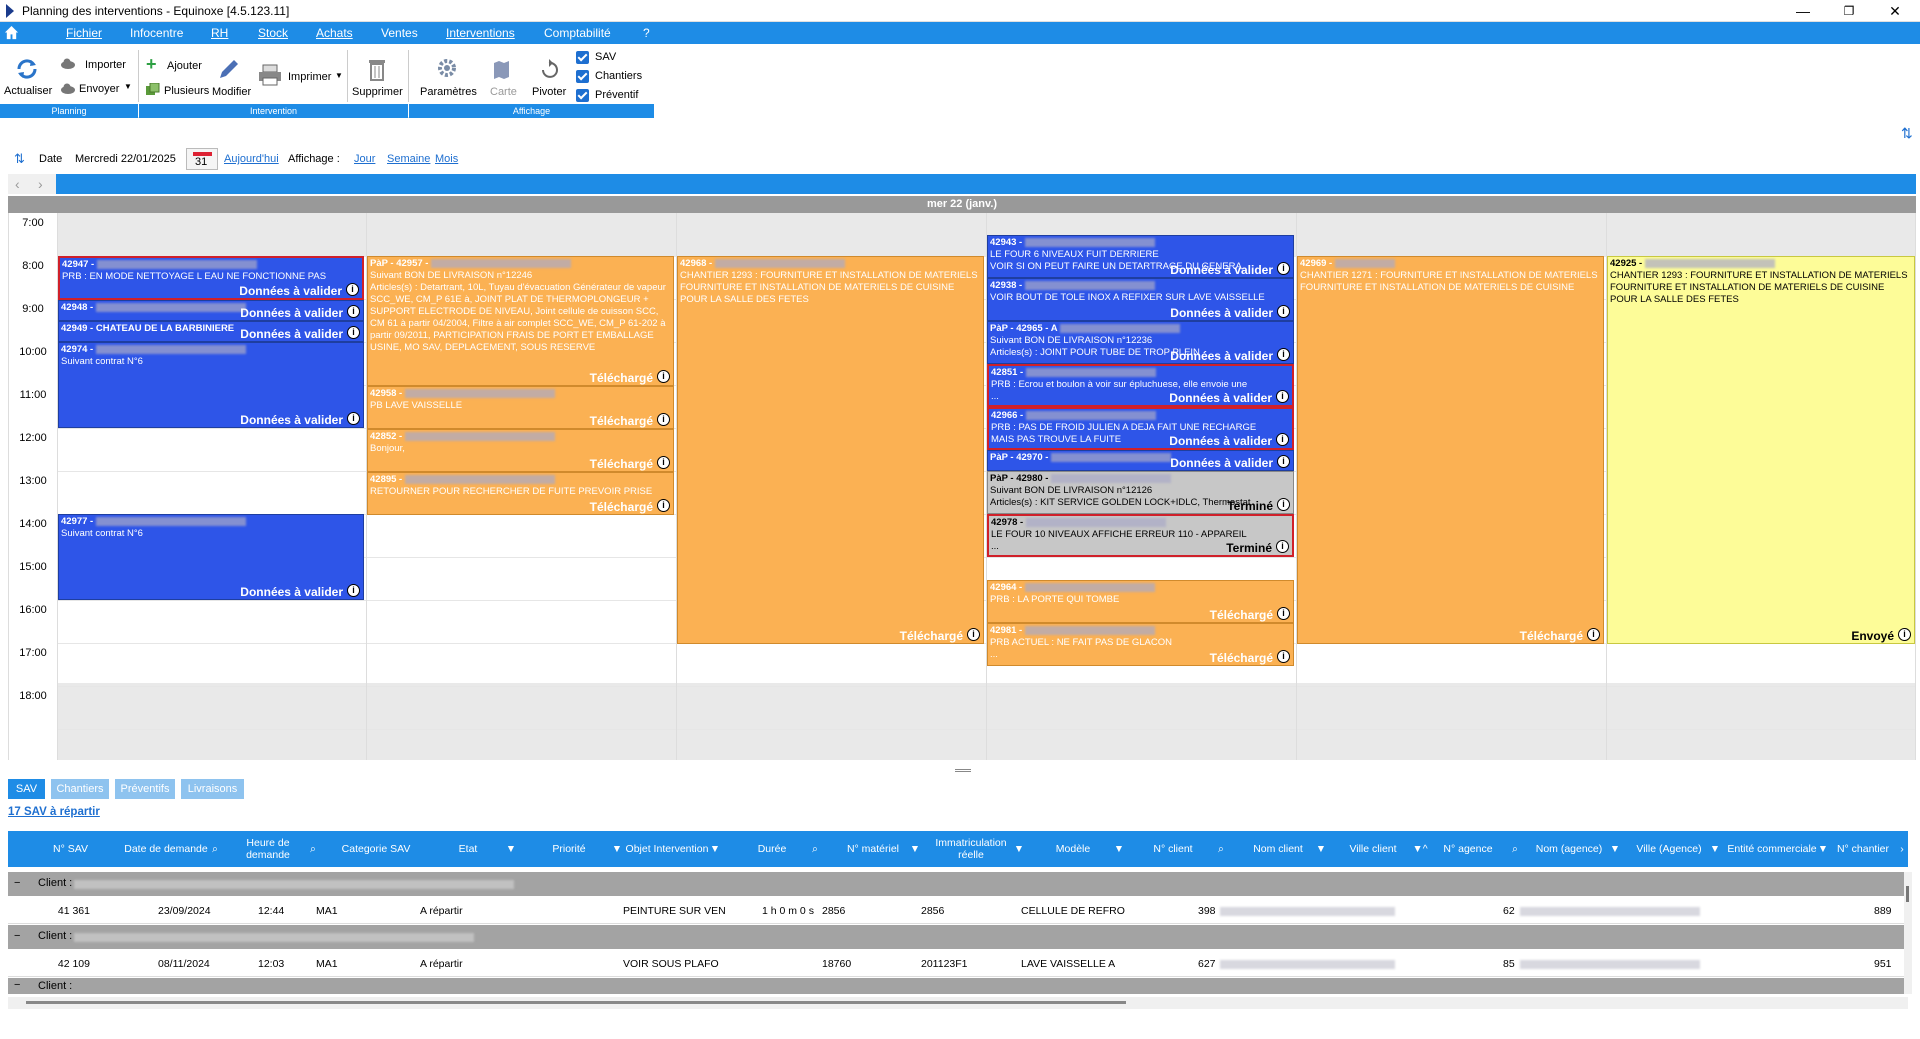 The height and width of the screenshot is (1039, 1920). What do you see at coordinates (1278, 849) in the screenshot?
I see `col-nom-client: Nom client` at bounding box center [1278, 849].